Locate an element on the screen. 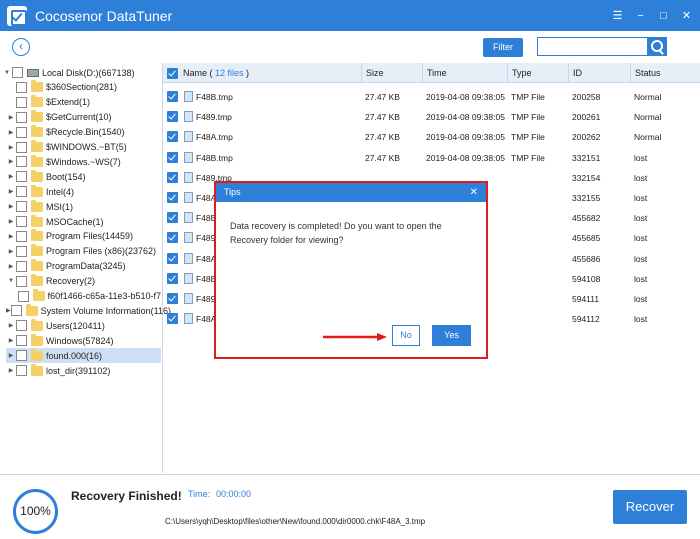  tree-item: f60f1466-c65a-11e3-b510-f7 is located at coordinates (87, 296).